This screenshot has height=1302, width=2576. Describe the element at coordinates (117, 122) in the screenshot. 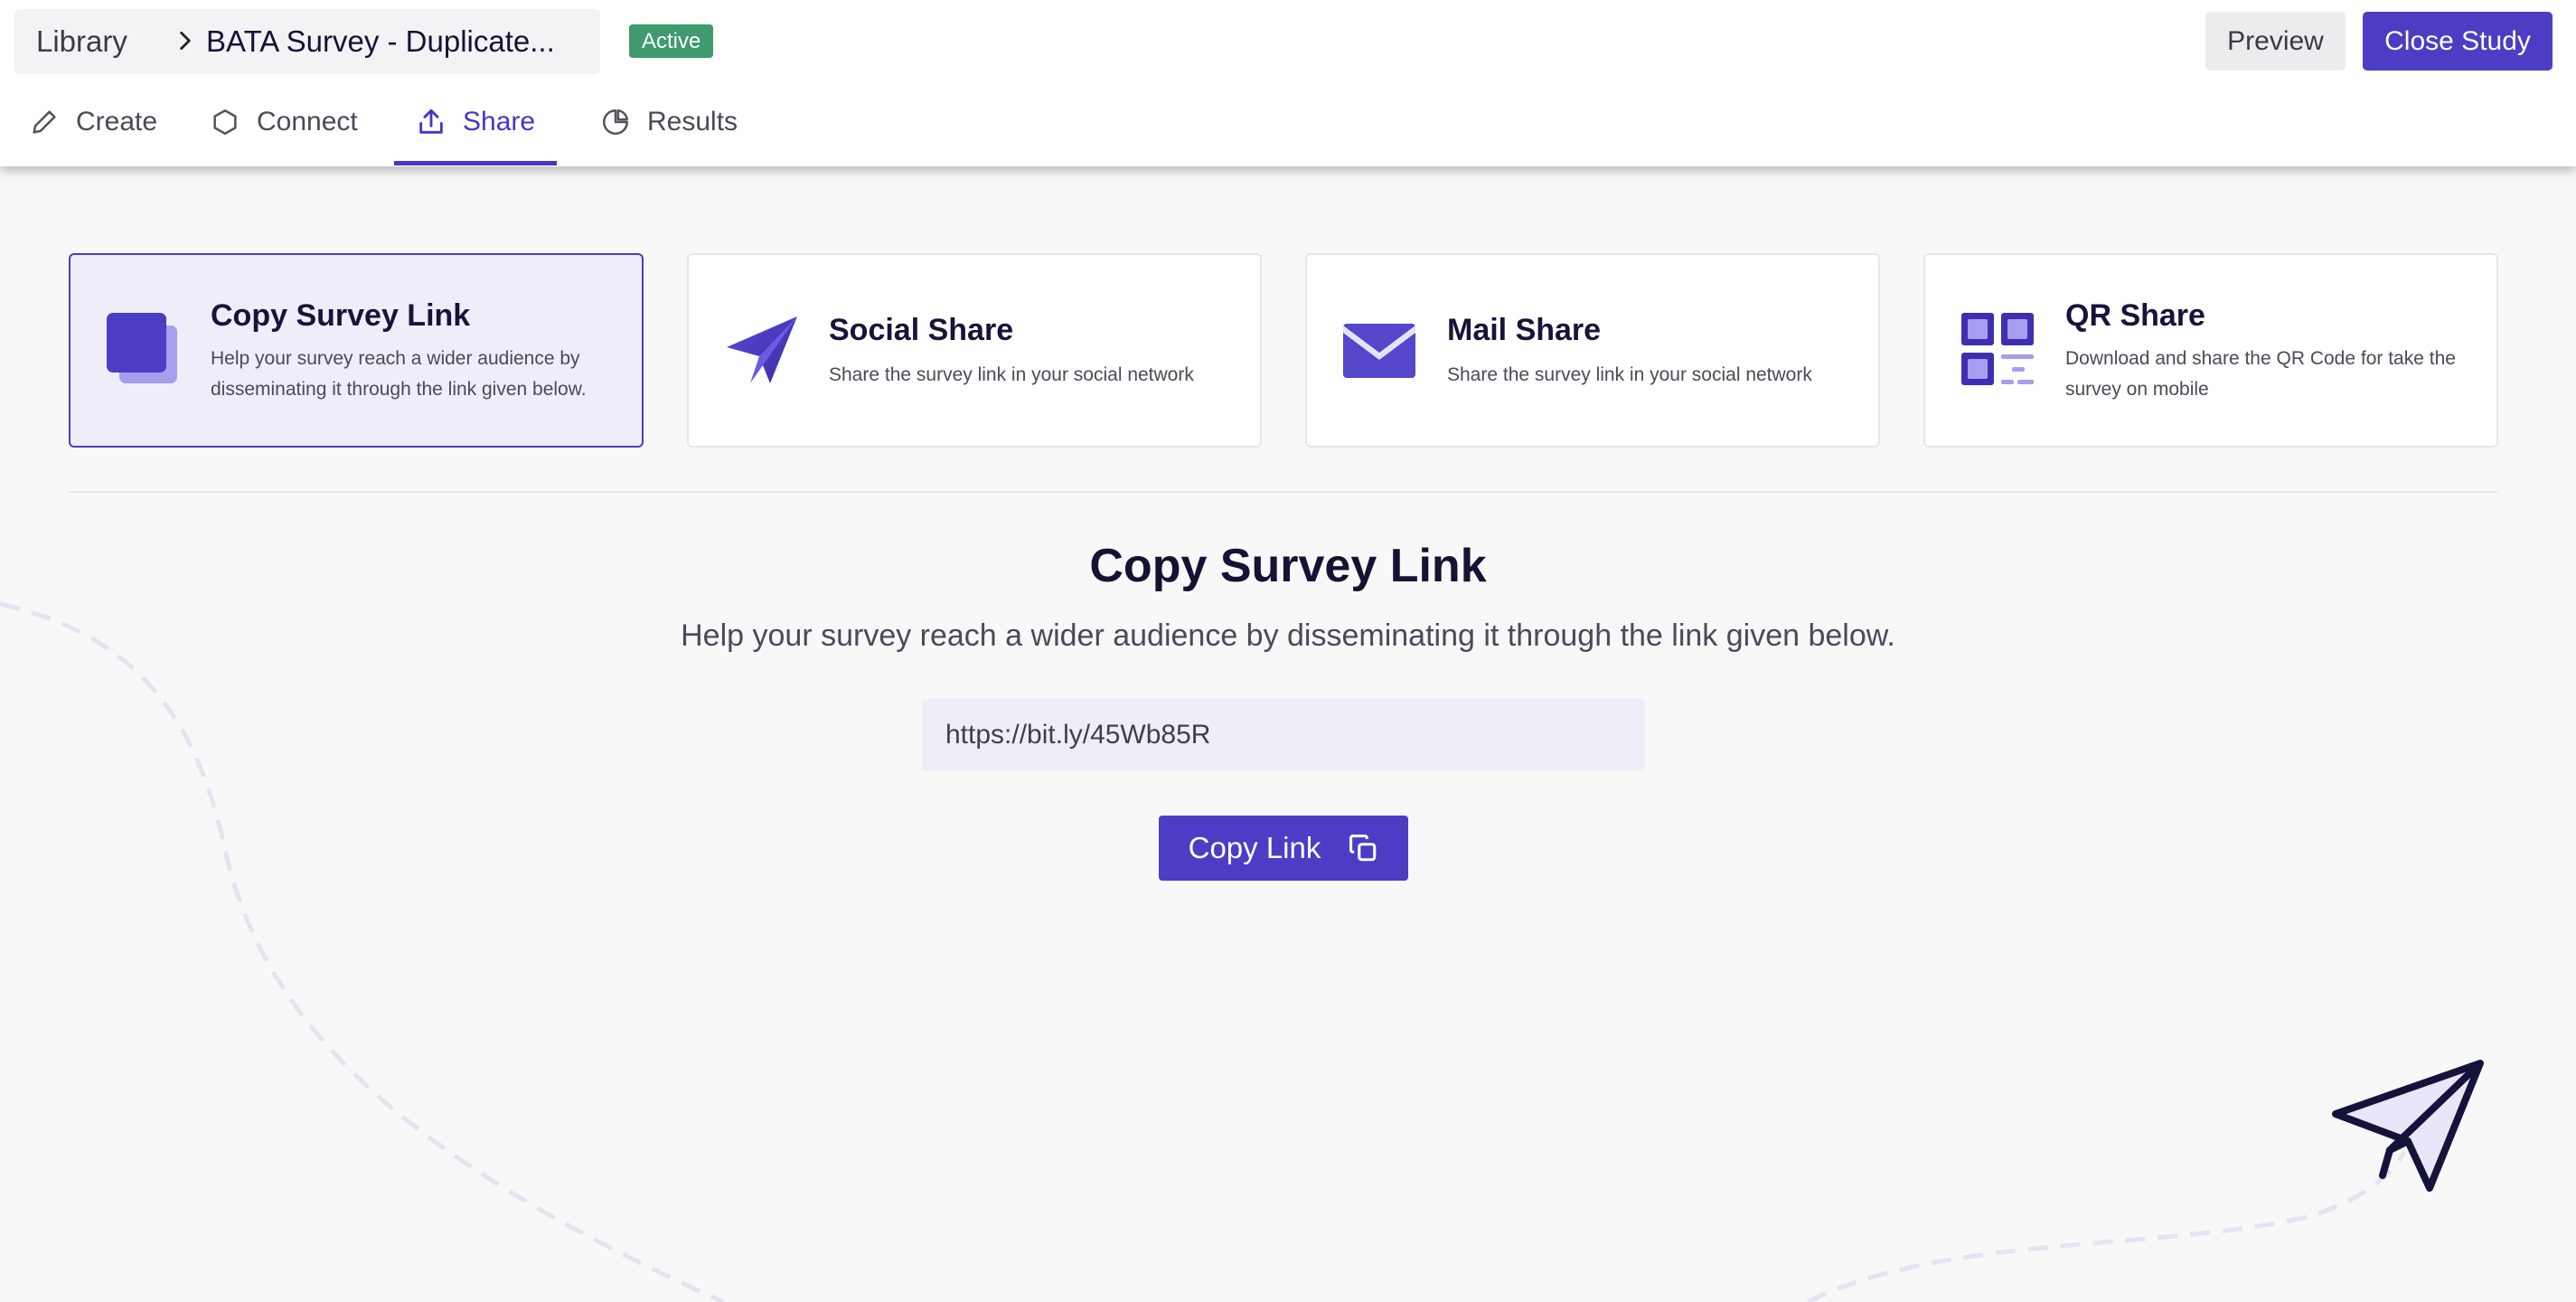

I see `tab-create-label: Create` at that location.